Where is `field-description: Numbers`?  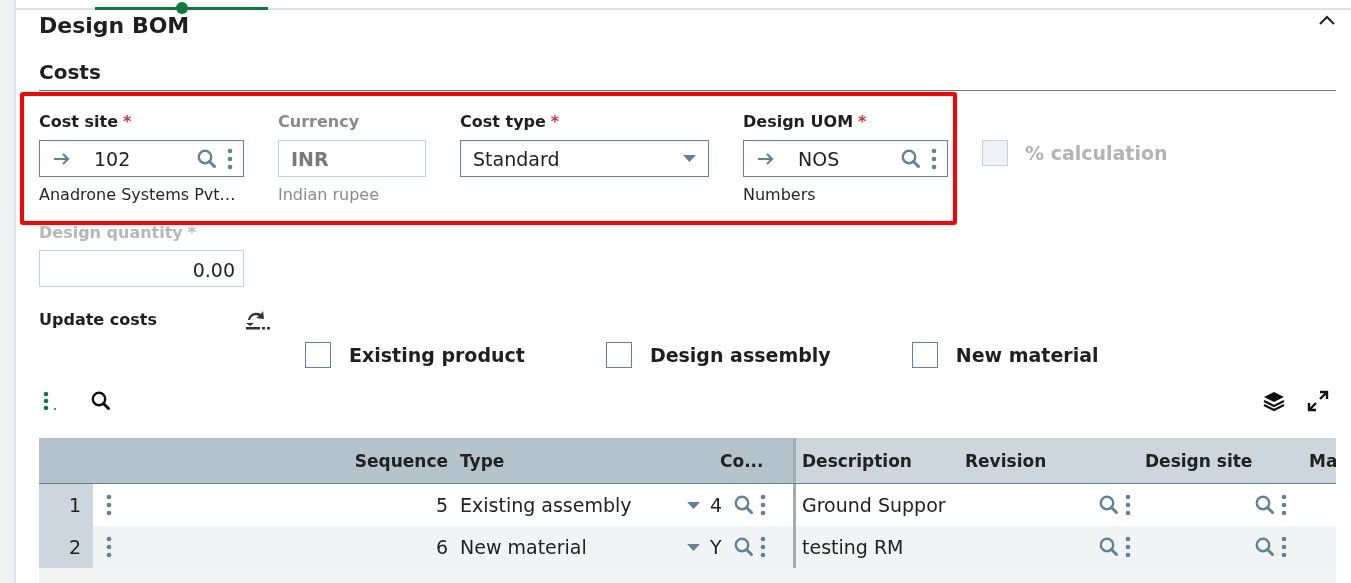 field-description: Numbers is located at coordinates (780, 194).